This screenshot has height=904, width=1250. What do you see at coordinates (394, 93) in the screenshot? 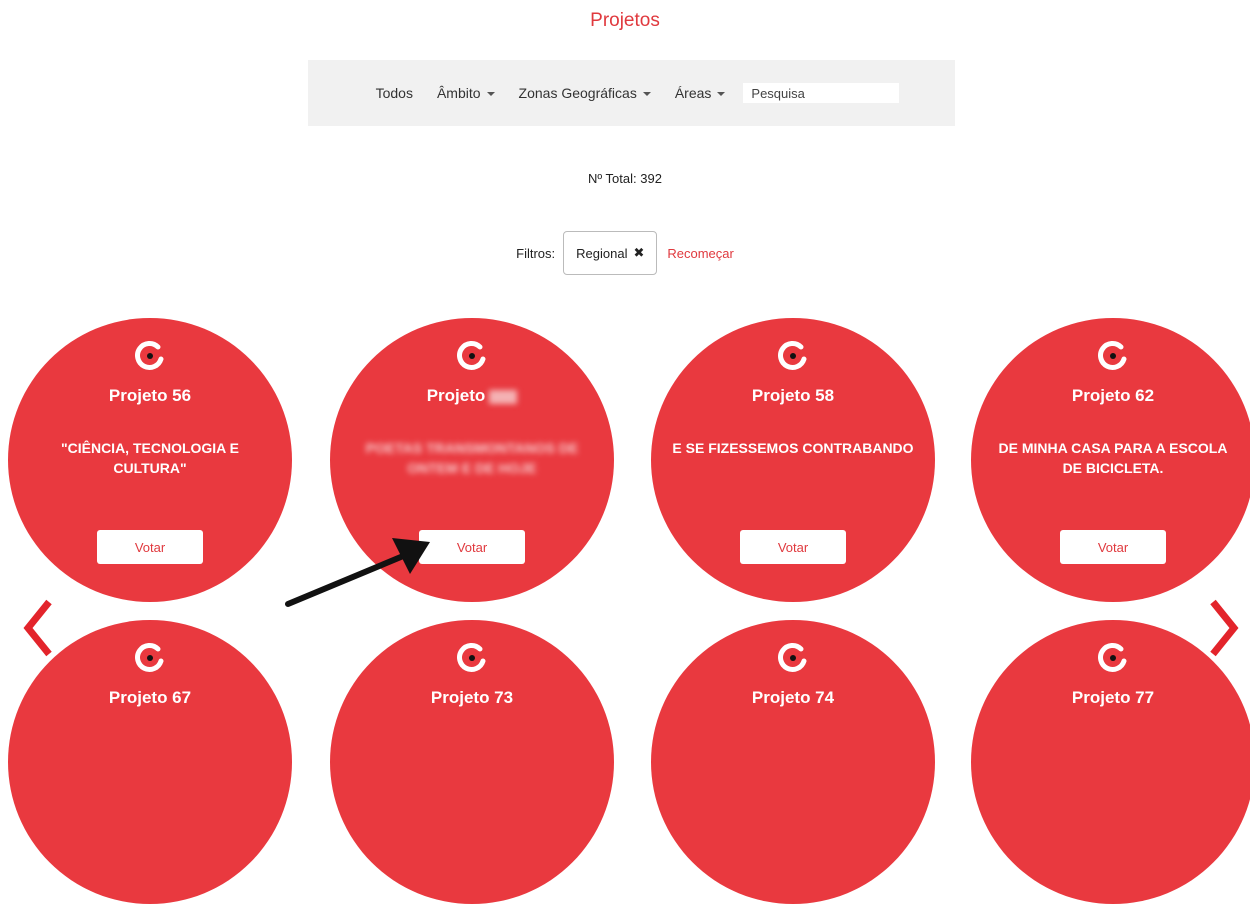
I see `nav-todos: Todos` at bounding box center [394, 93].